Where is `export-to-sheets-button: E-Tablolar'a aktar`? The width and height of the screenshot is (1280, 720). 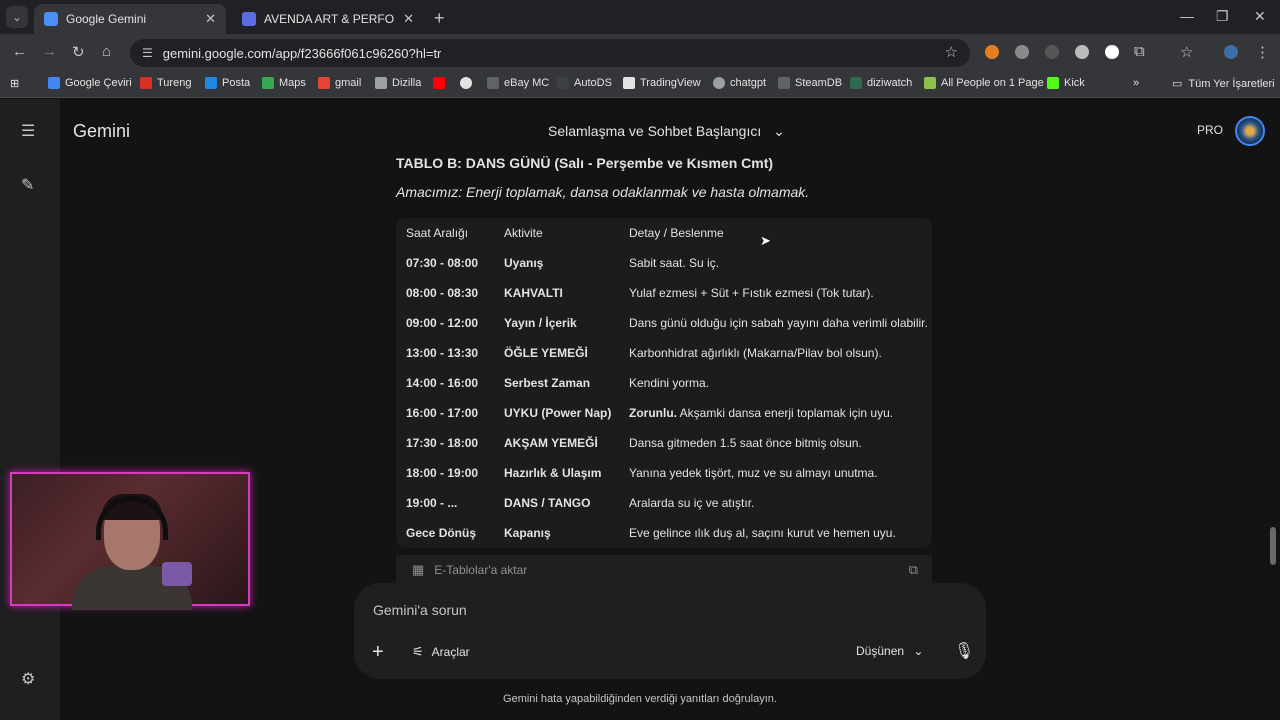
export-to-sheets-button: E-Tablolar'a aktar is located at coordinates (480, 570).